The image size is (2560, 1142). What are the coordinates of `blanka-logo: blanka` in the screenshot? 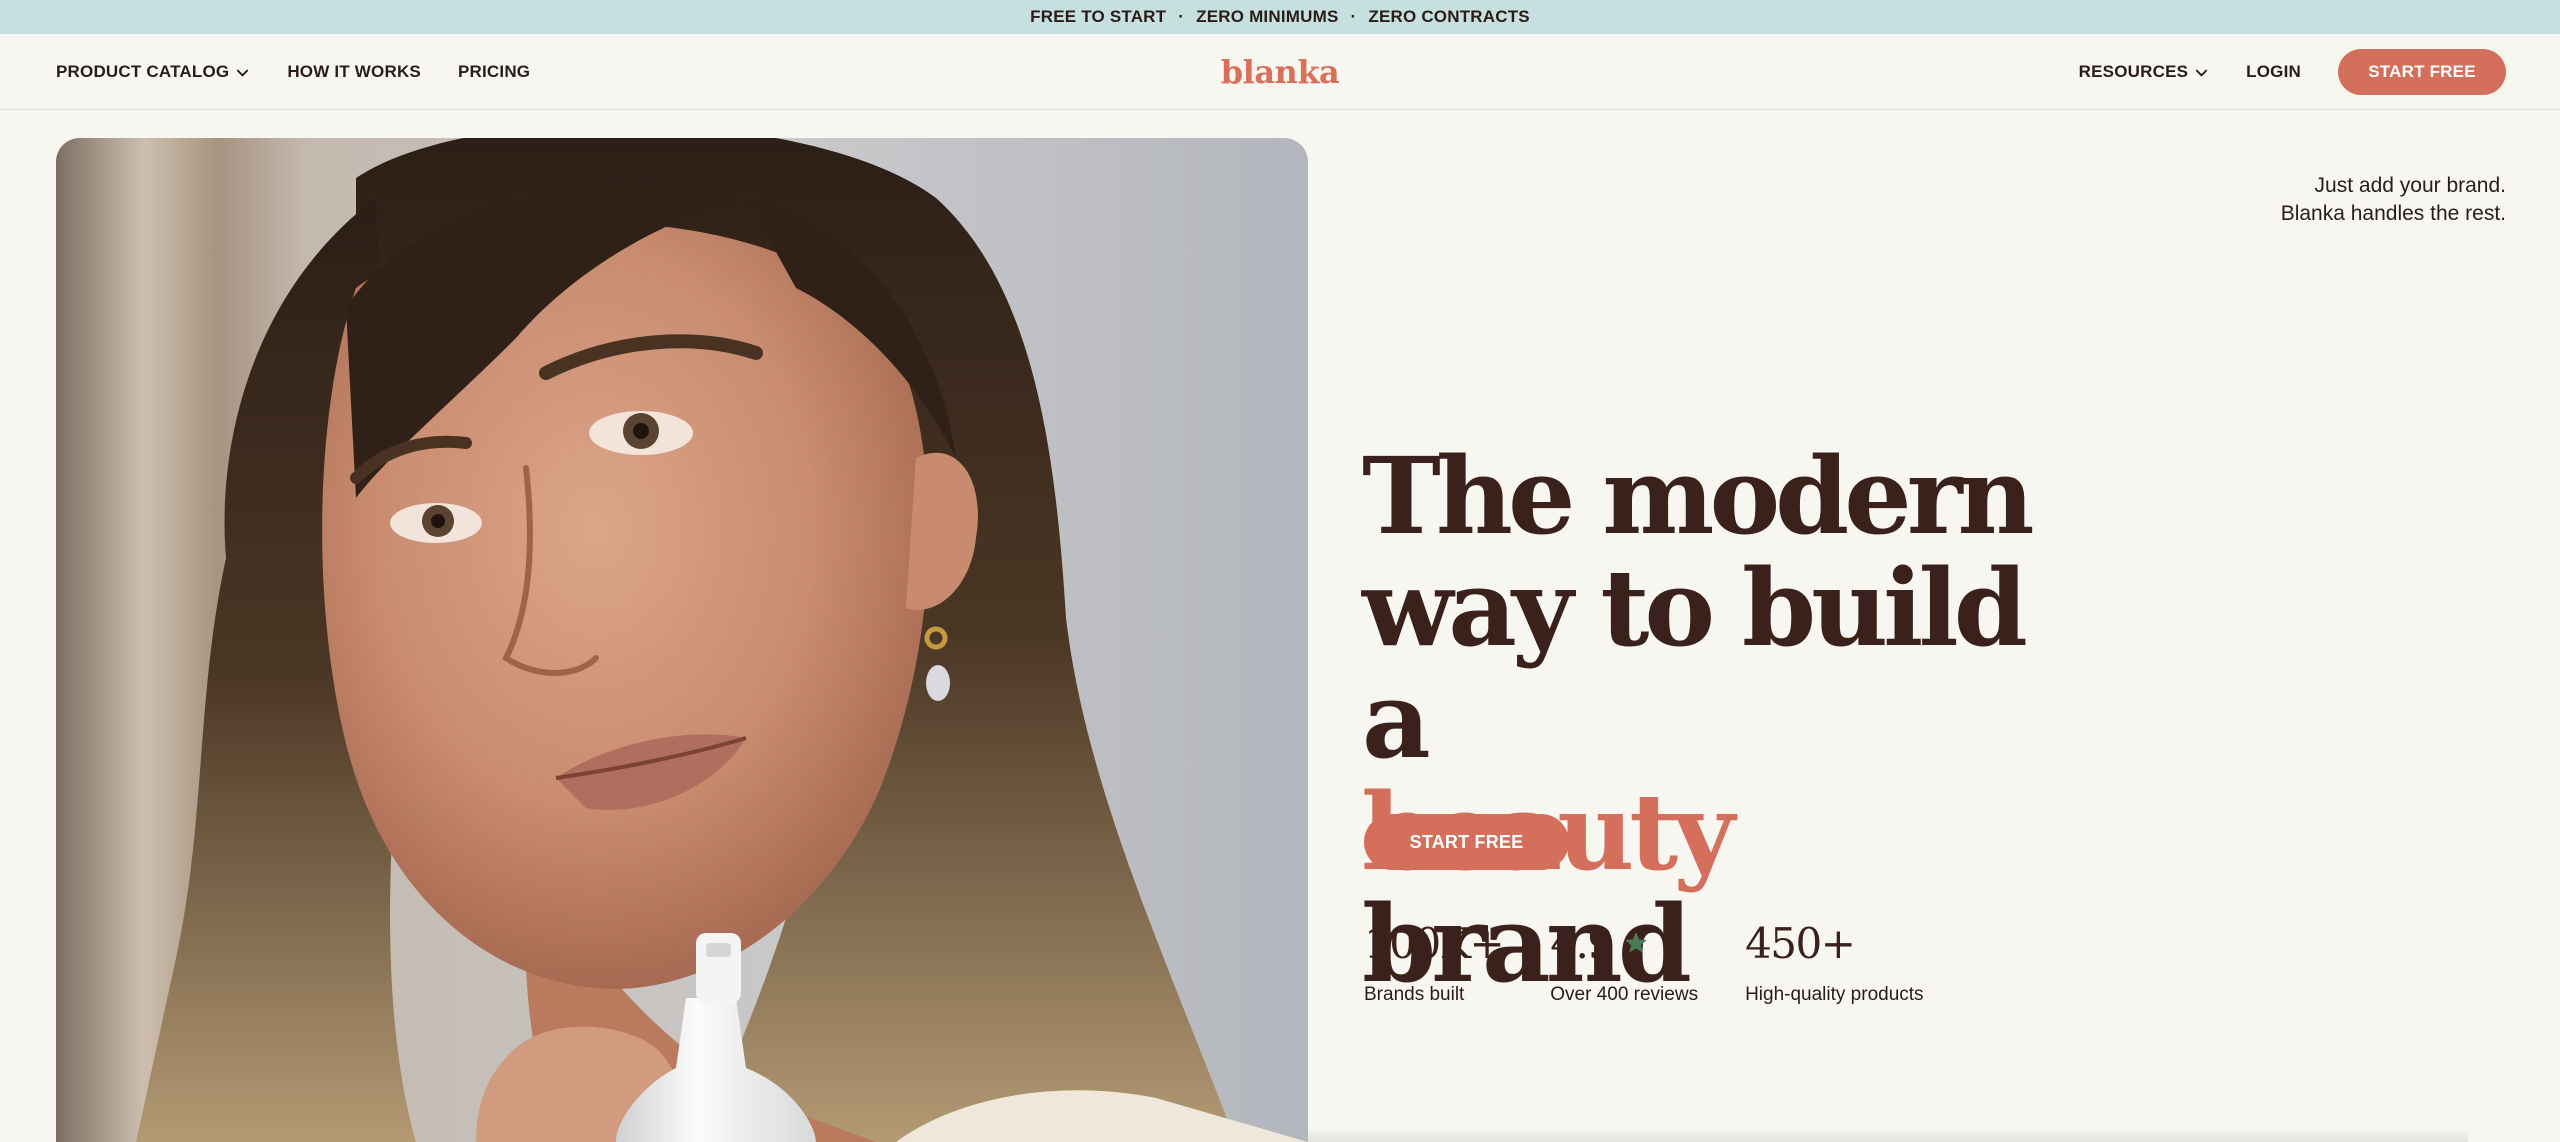 It's located at (1280, 72).